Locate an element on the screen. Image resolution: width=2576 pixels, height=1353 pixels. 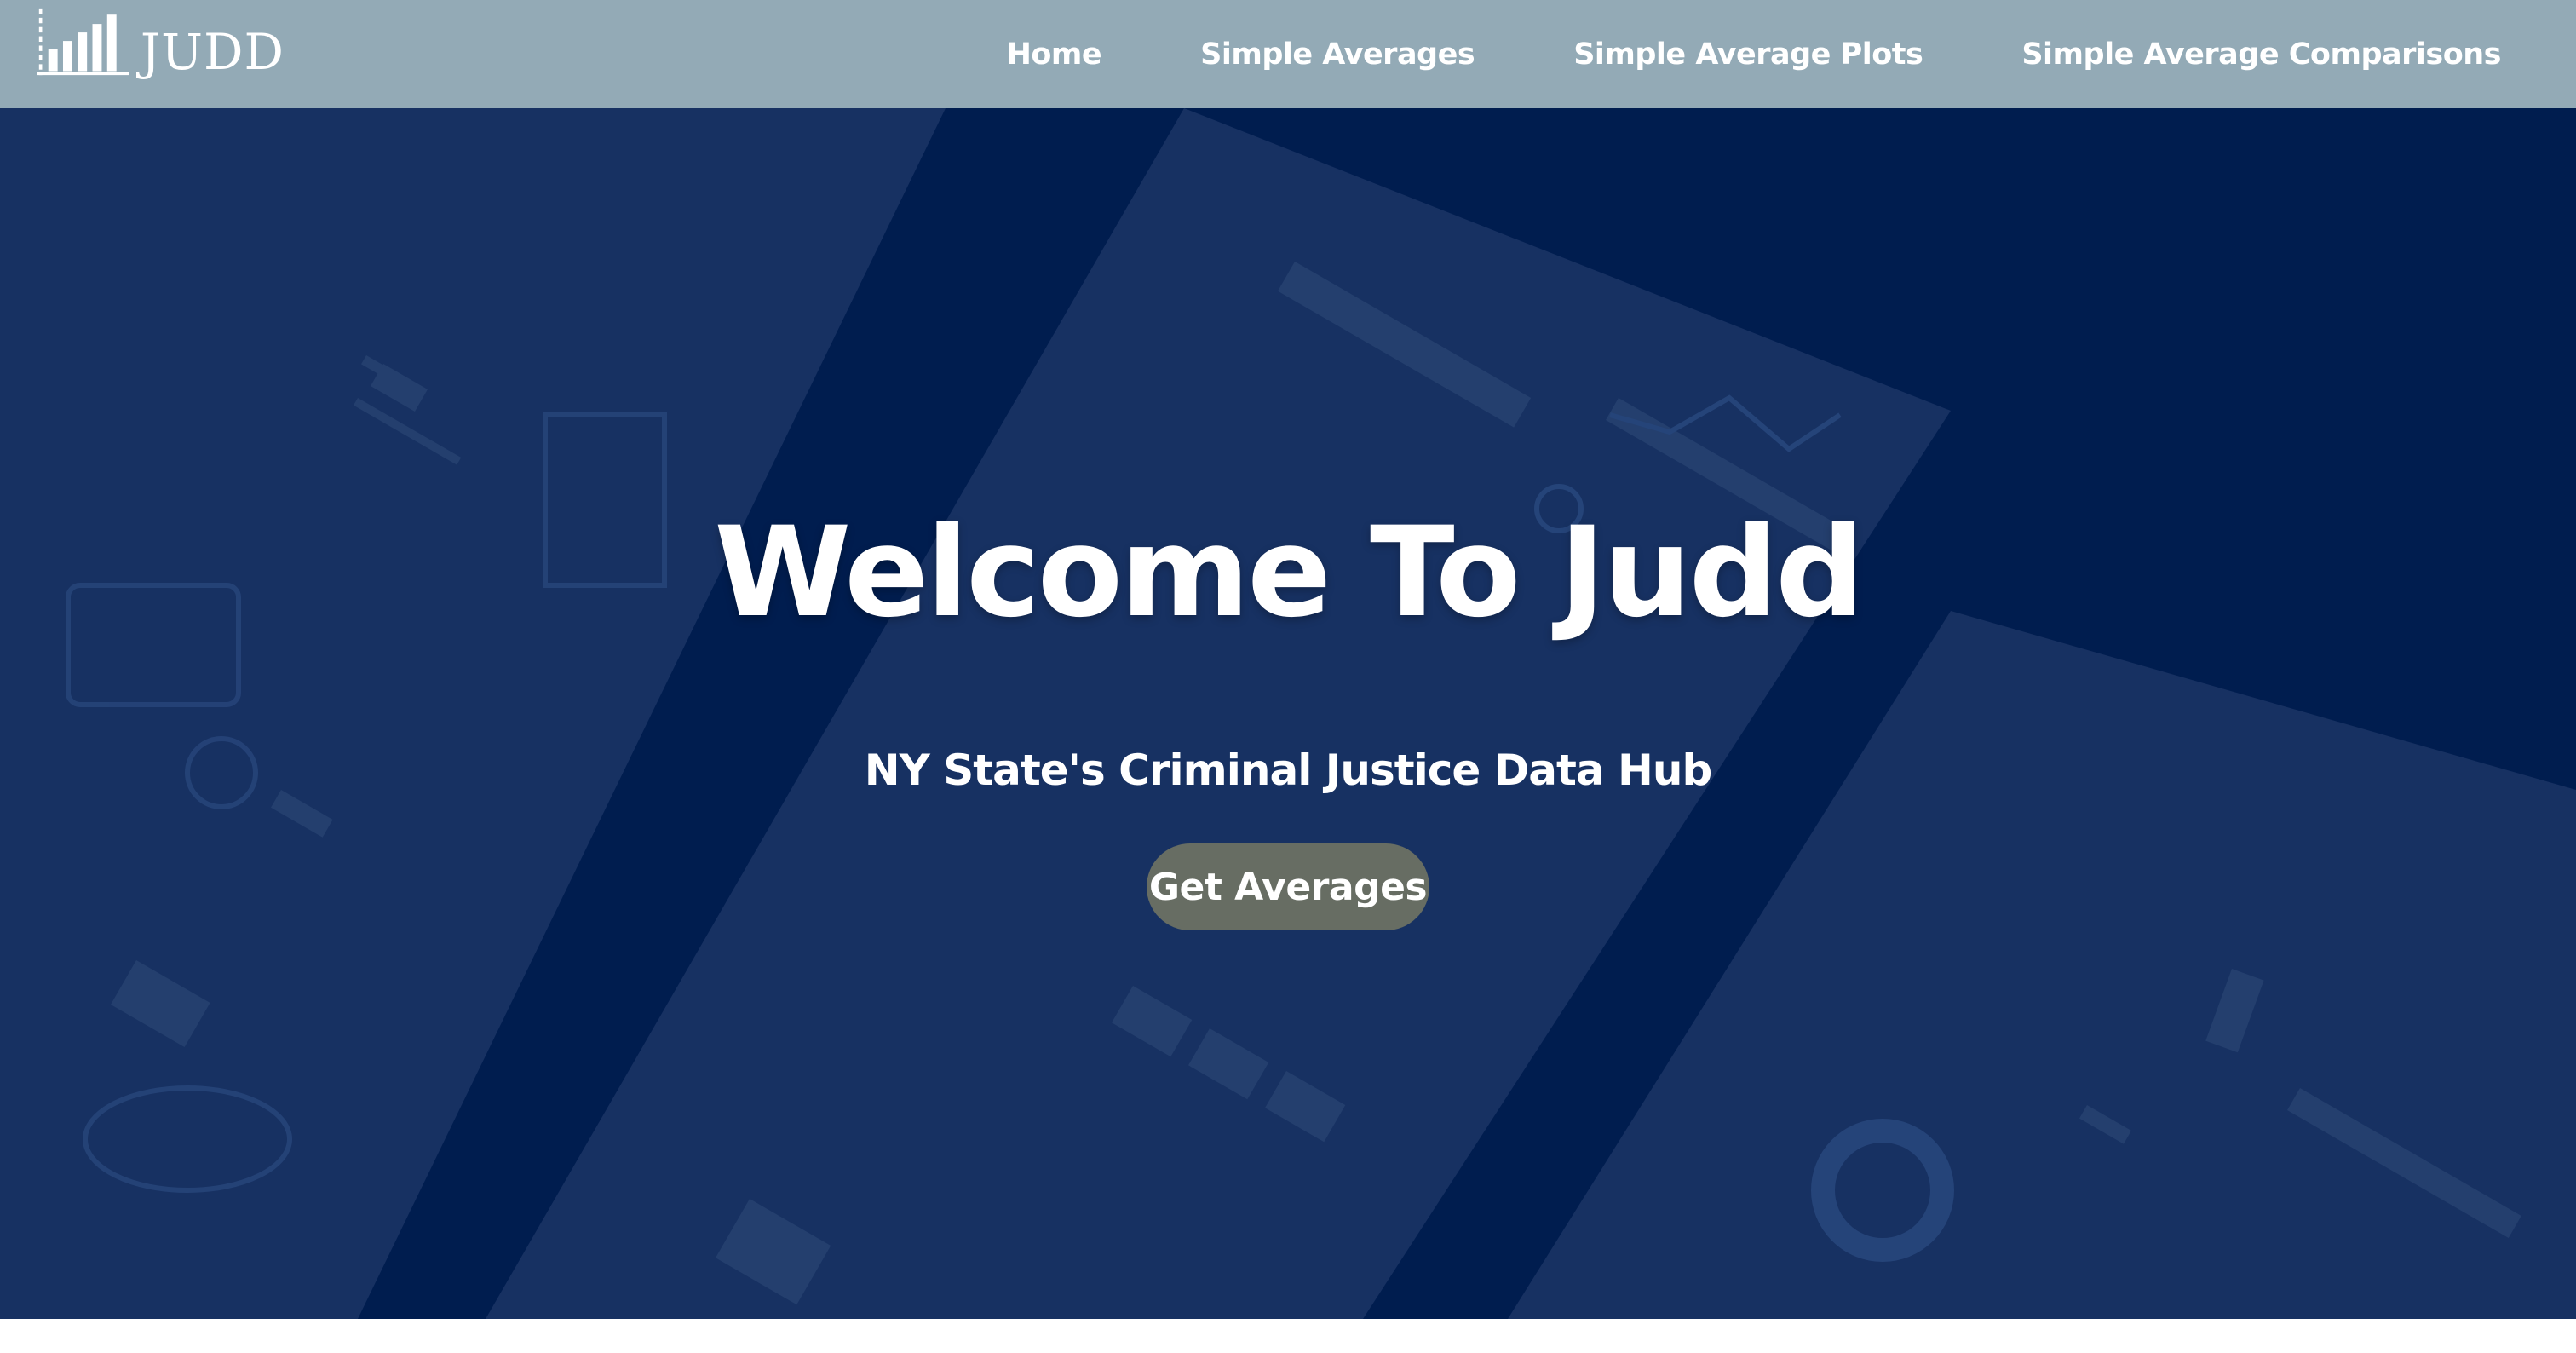
nav-item-simple-averages: Simple Averages is located at coordinates (1337, 54).